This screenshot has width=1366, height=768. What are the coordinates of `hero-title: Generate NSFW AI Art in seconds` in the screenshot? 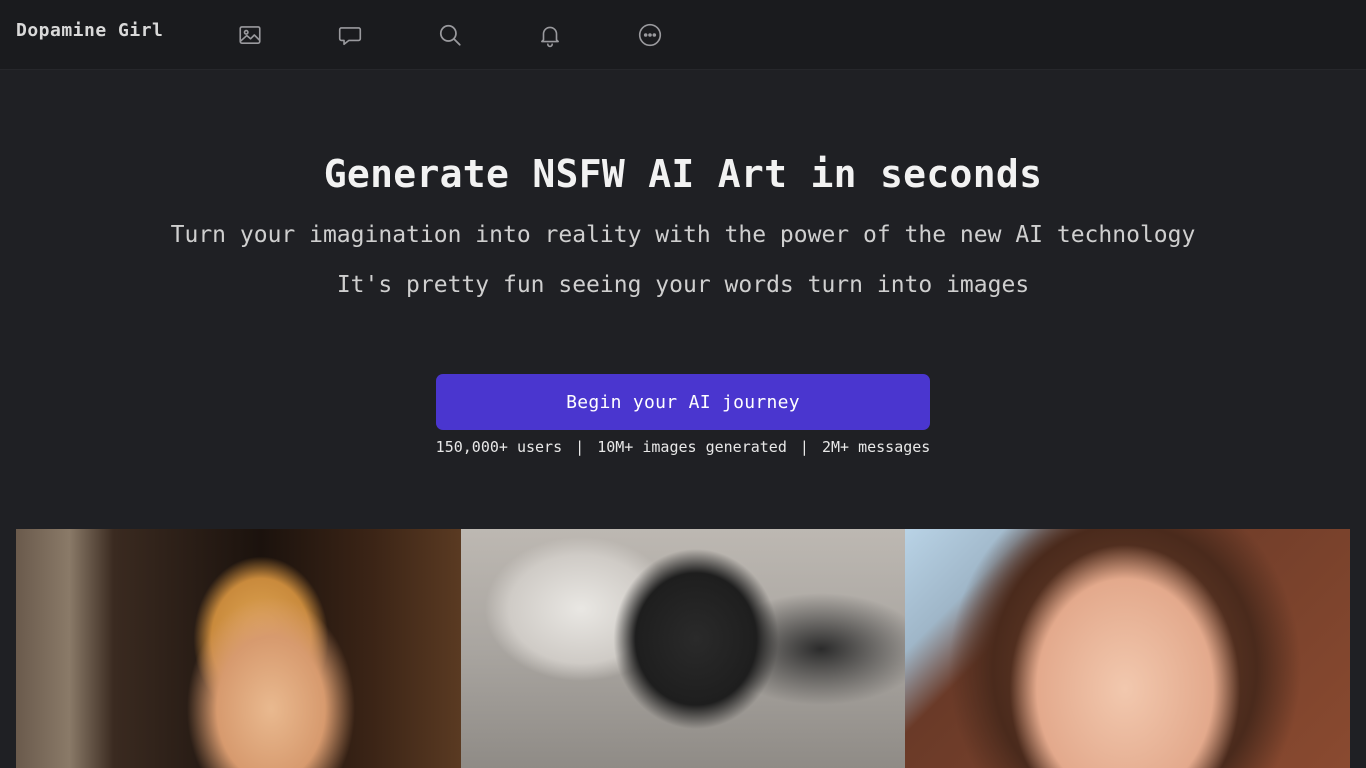 It's located at (683, 174).